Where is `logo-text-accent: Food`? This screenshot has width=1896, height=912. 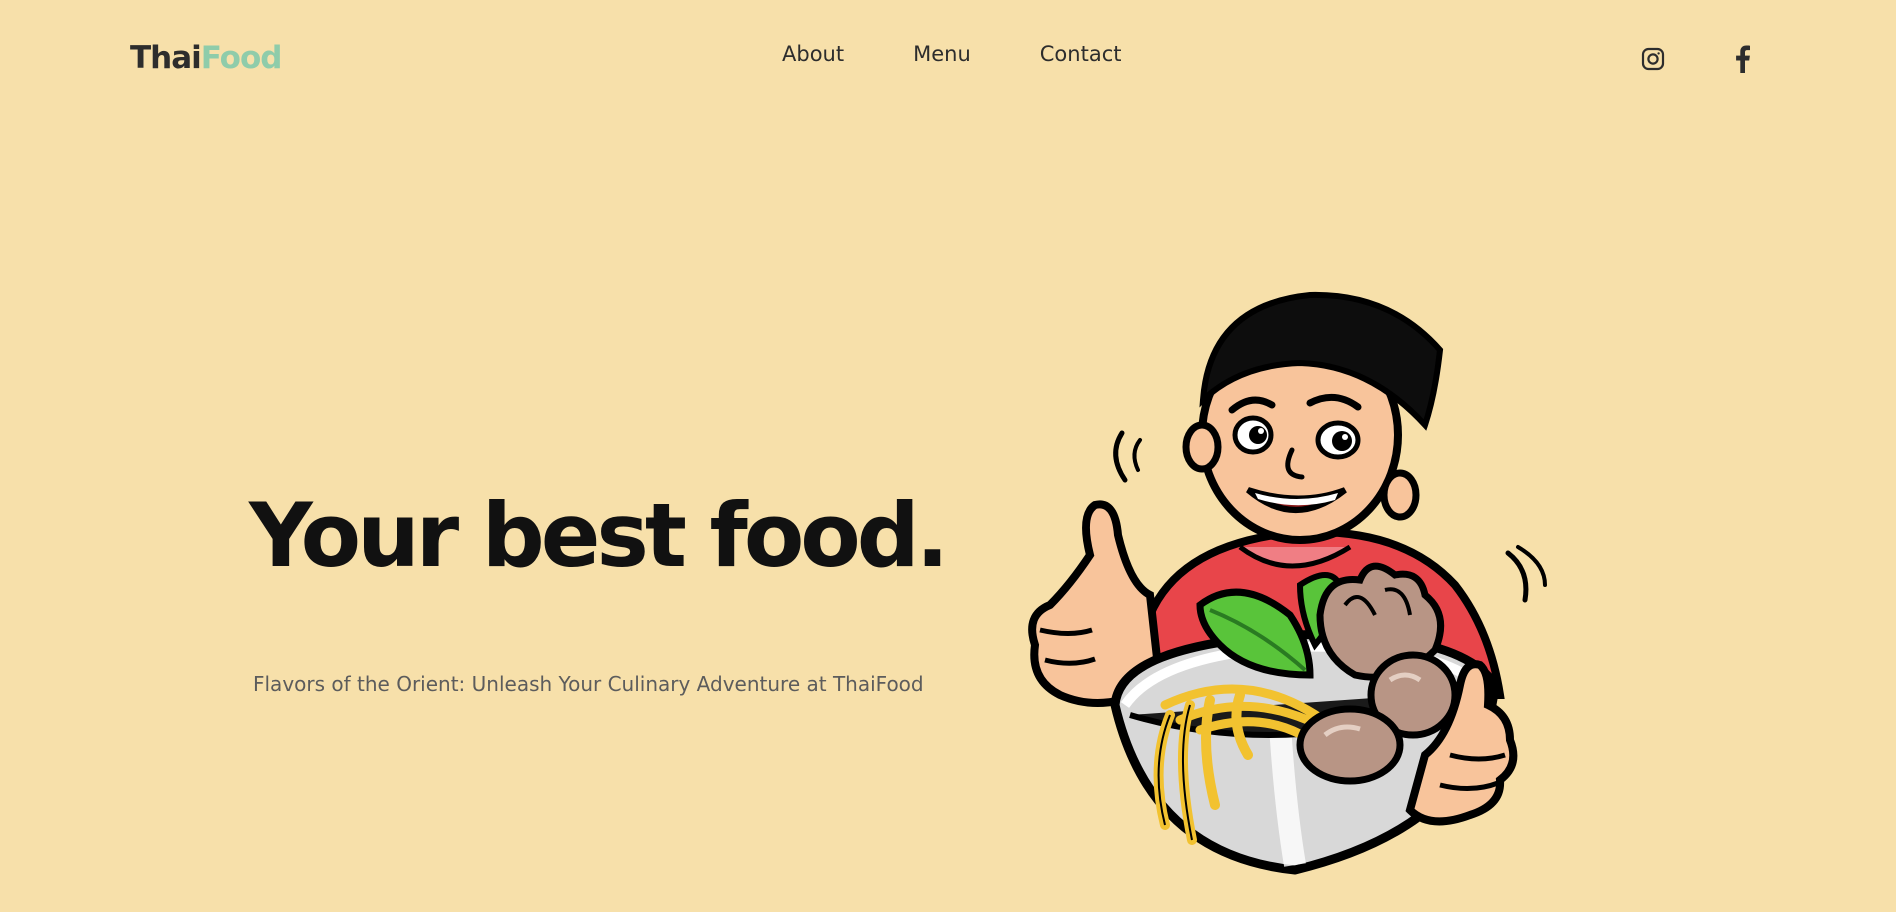 logo-text-accent: Food is located at coordinates (241, 58).